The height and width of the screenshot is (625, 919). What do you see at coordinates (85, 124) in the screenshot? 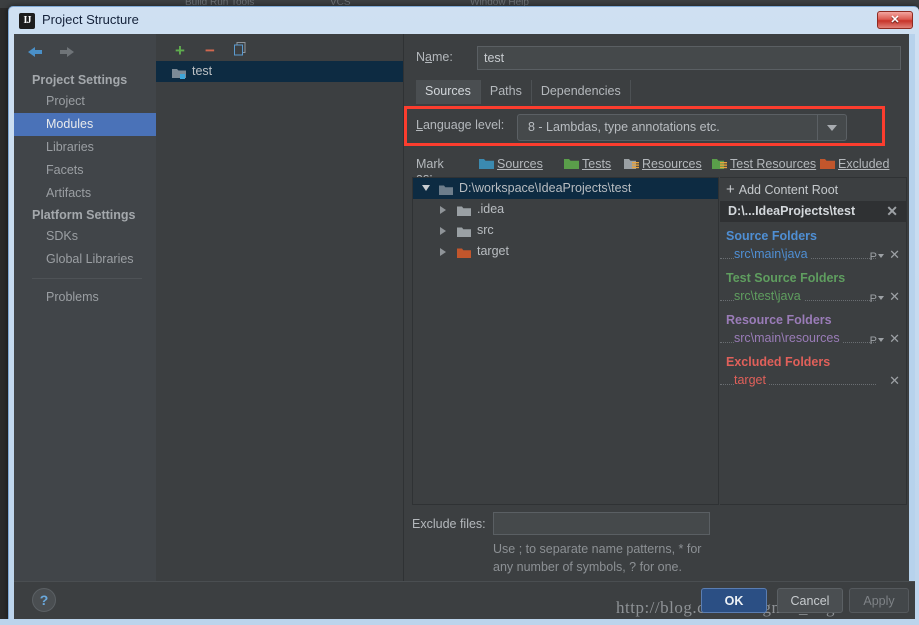
I see `sidebar-item-modules: Modules` at bounding box center [85, 124].